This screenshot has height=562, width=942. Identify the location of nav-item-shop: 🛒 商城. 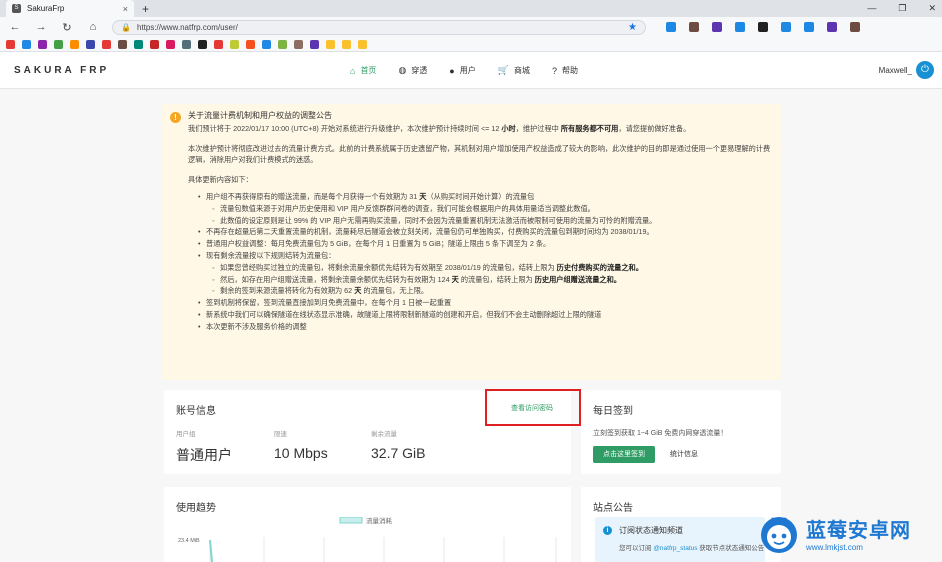
(514, 70).